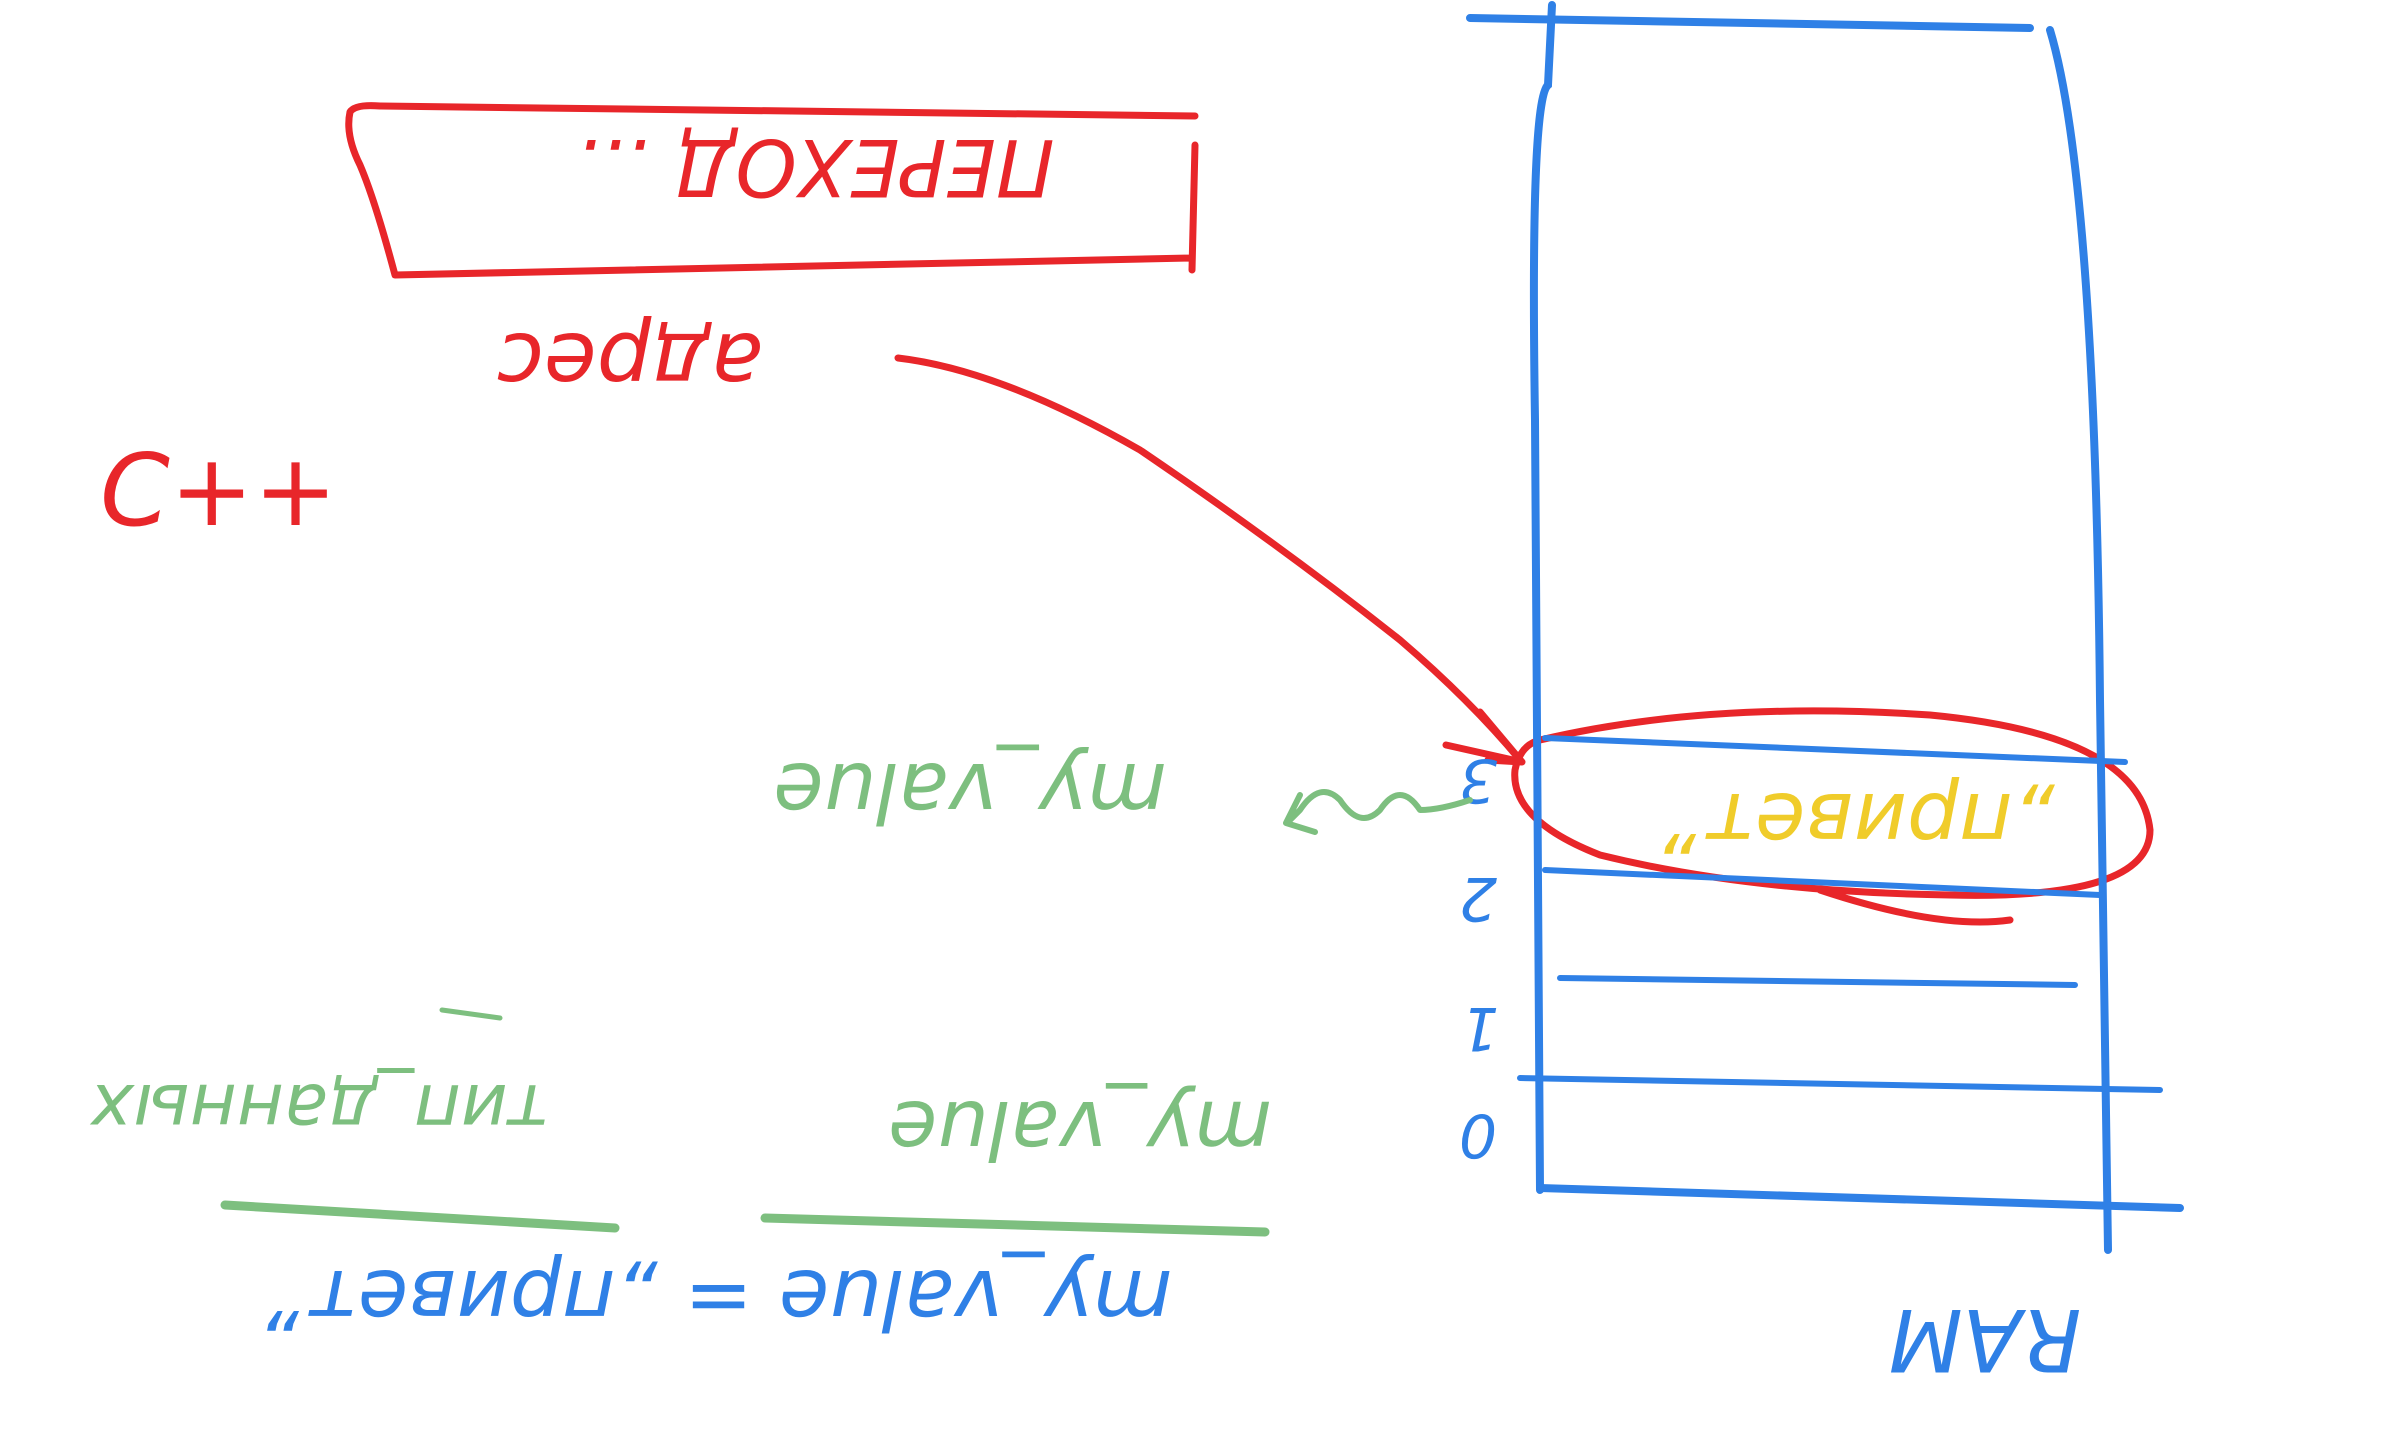  I want to click on assignment-statement: my_value = „привет”, so click(719, 1298).